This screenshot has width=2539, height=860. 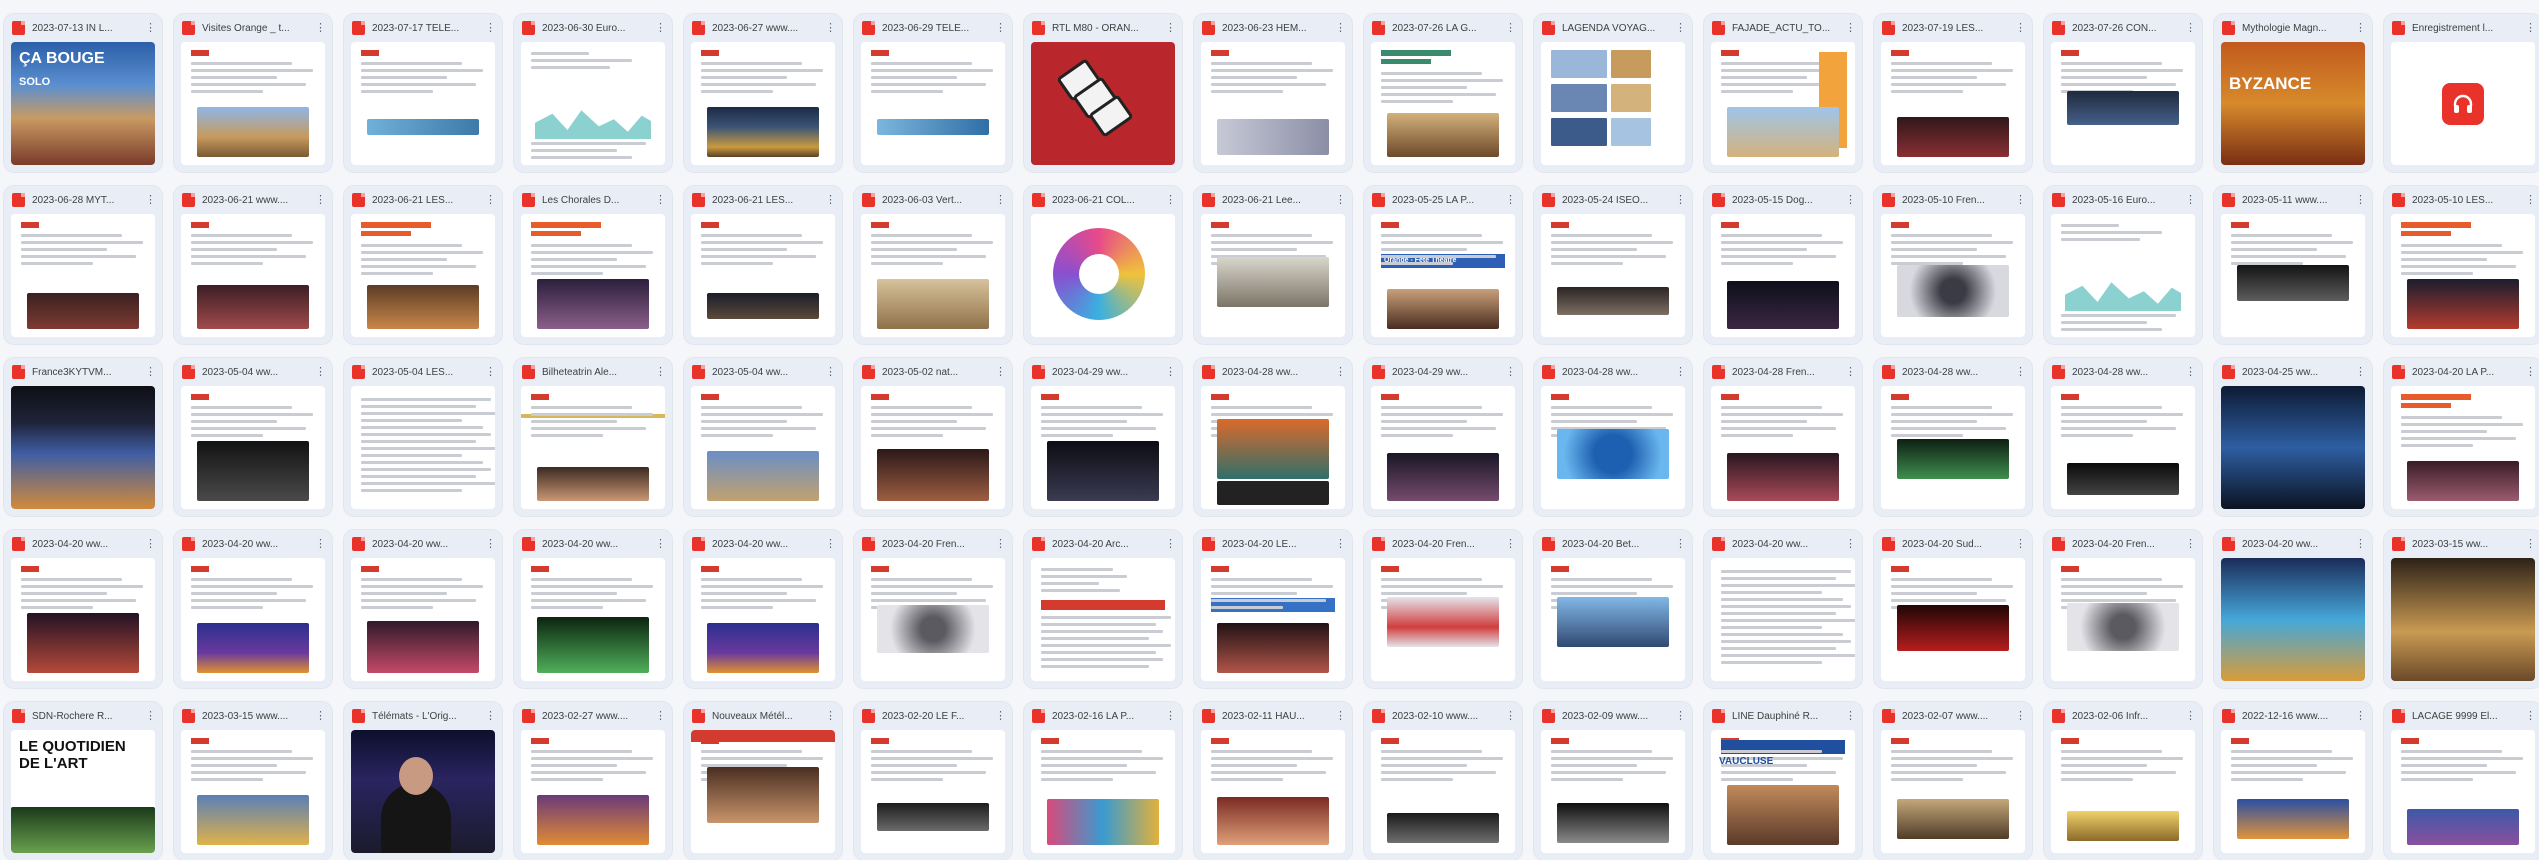 I want to click on file-card: 2023-05-10 Fren... ⋮, so click(x=1953, y=265).